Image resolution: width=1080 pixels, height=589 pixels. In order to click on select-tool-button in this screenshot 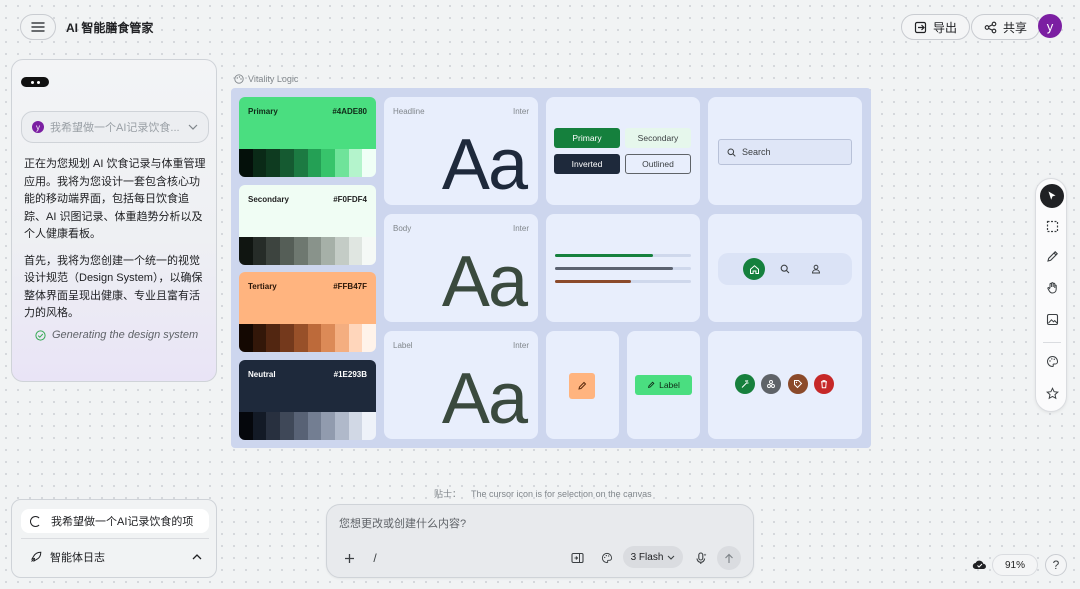, I will do `click(1052, 196)`.